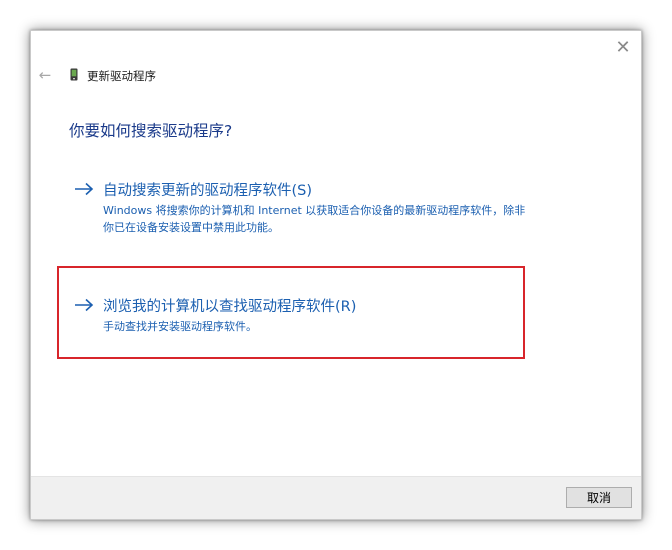 The image size is (672, 550). What do you see at coordinates (230, 307) in the screenshot?
I see `option-title: 浏览我的计算机以查找驱动程序软件(R)` at bounding box center [230, 307].